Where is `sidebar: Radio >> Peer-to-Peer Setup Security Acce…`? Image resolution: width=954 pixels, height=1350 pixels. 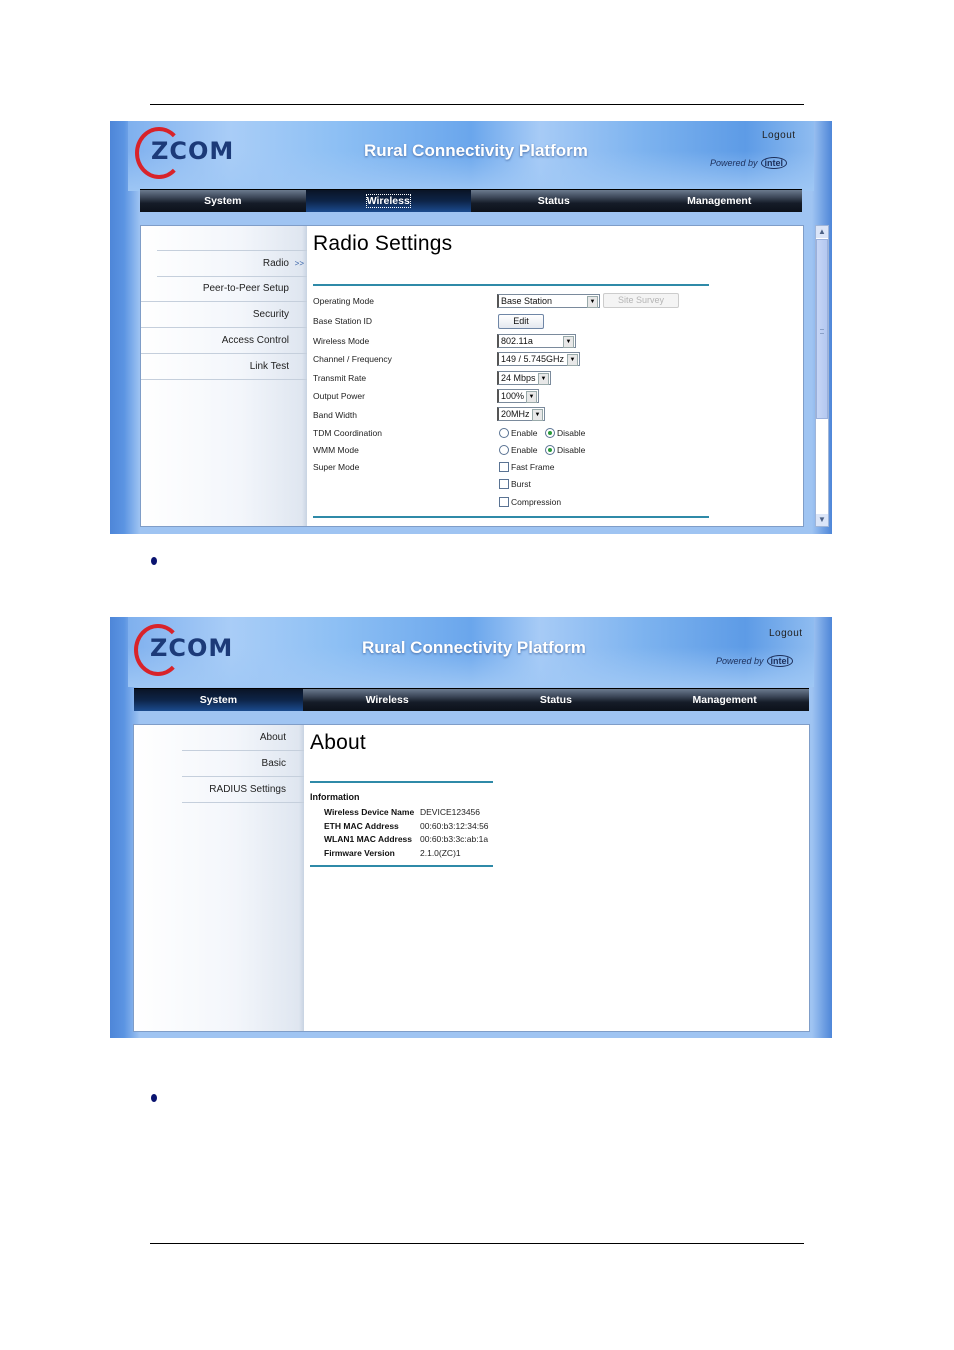
sidebar: Radio >> Peer-to-Peer Setup Security Acce… is located at coordinates (224, 376).